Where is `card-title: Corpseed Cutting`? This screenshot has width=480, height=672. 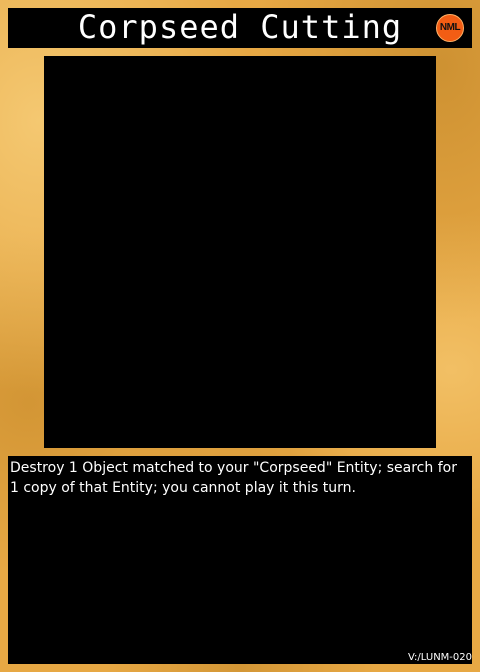 card-title: Corpseed Cutting is located at coordinates (240, 27).